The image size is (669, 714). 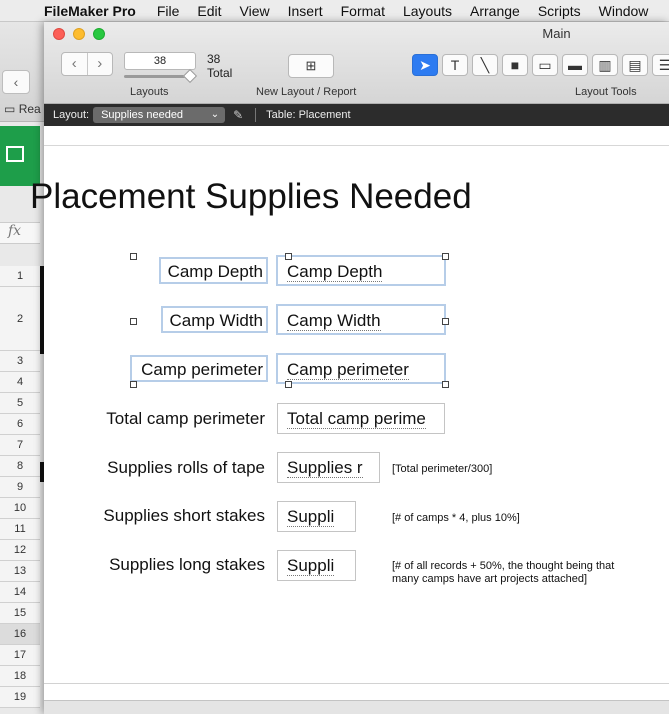 I want to click on status-bar, so click(x=356, y=707).